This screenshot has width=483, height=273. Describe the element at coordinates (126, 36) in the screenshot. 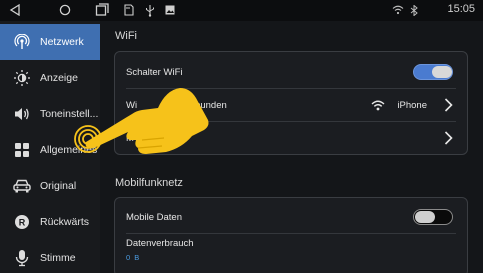

I see `section-title-wifi: WiFi` at that location.